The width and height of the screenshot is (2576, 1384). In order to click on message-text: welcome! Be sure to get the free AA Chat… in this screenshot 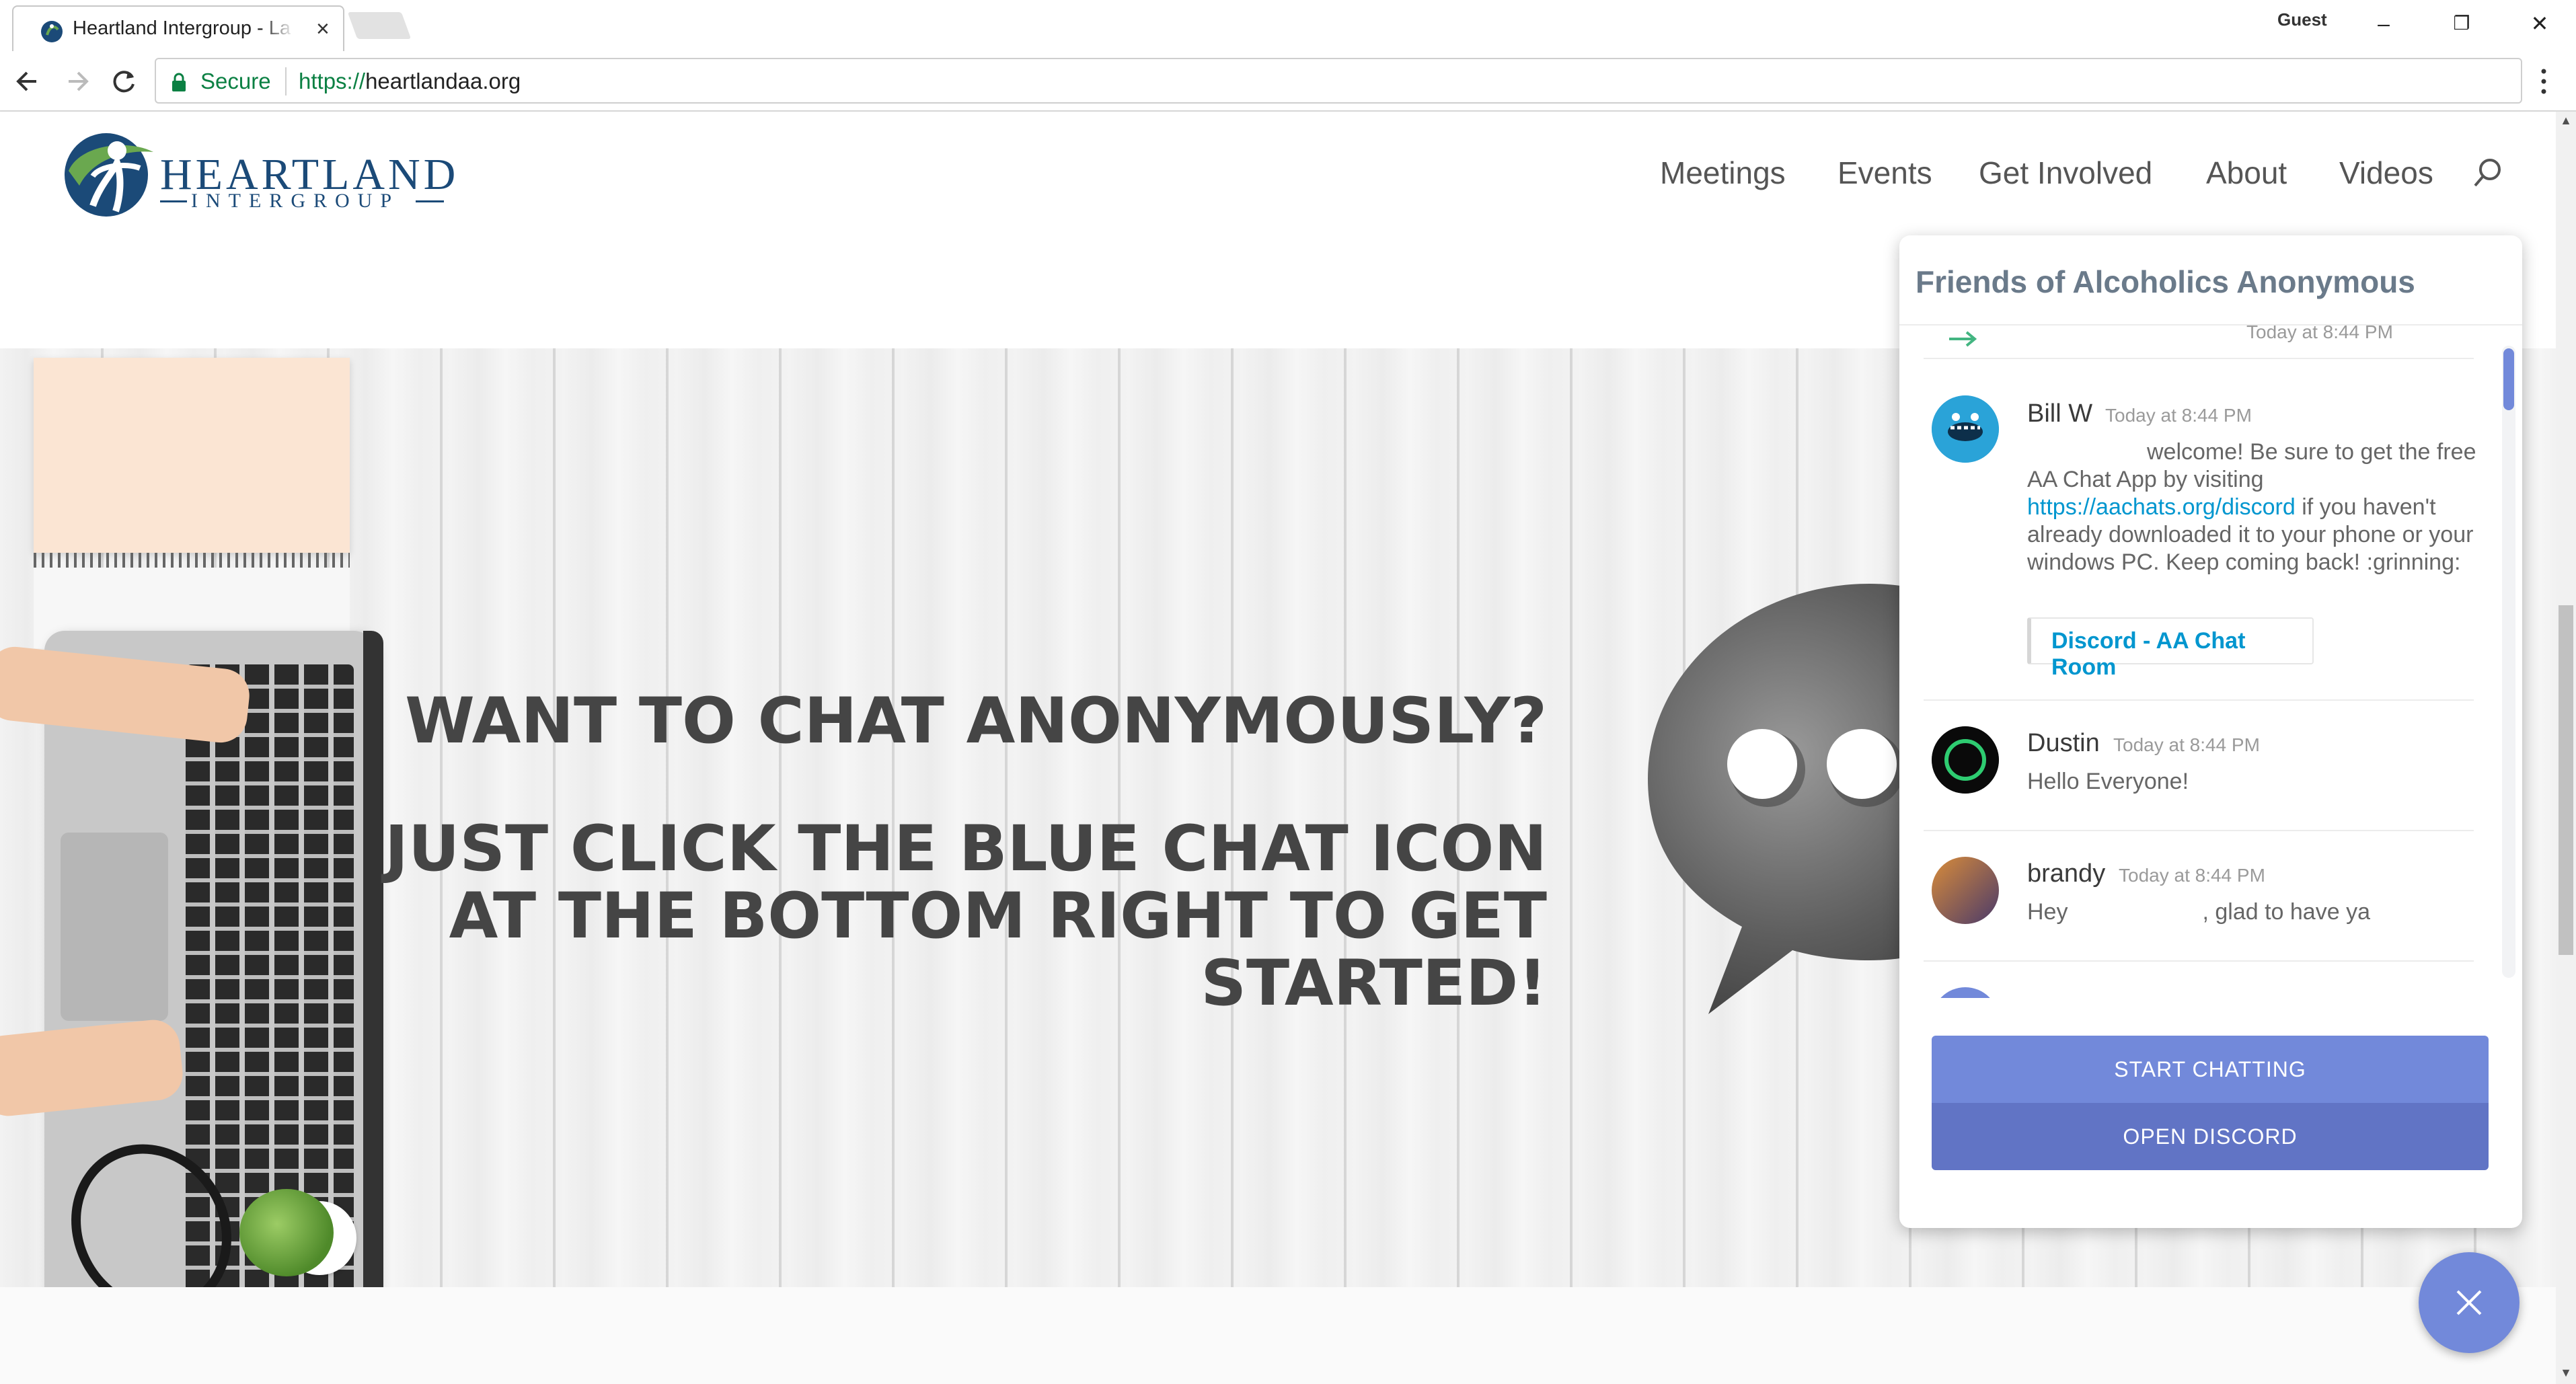, I will do `click(2259, 507)`.